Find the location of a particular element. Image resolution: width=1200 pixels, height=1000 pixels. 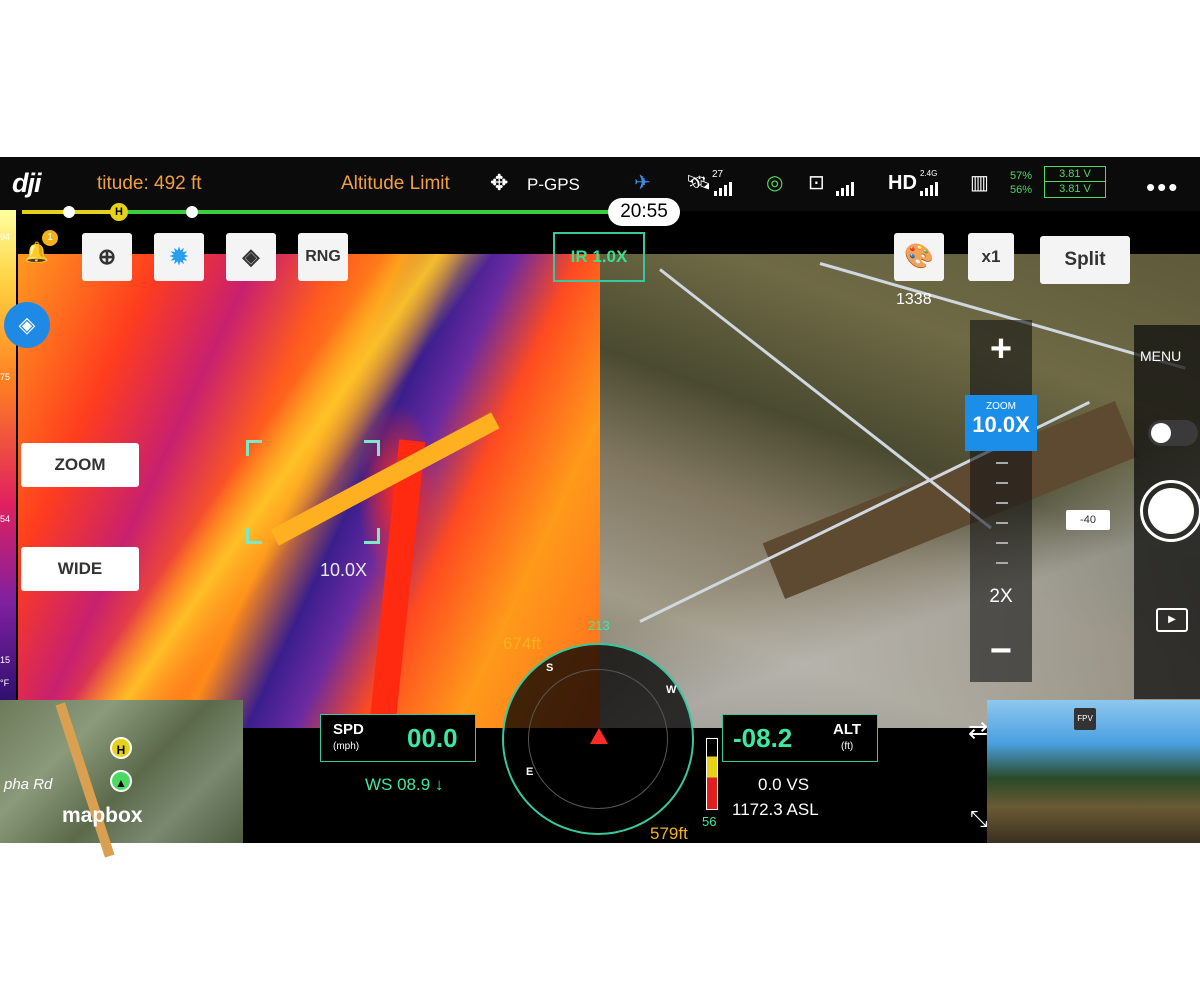

mapbox-logo: mapbox is located at coordinates (102, 815).